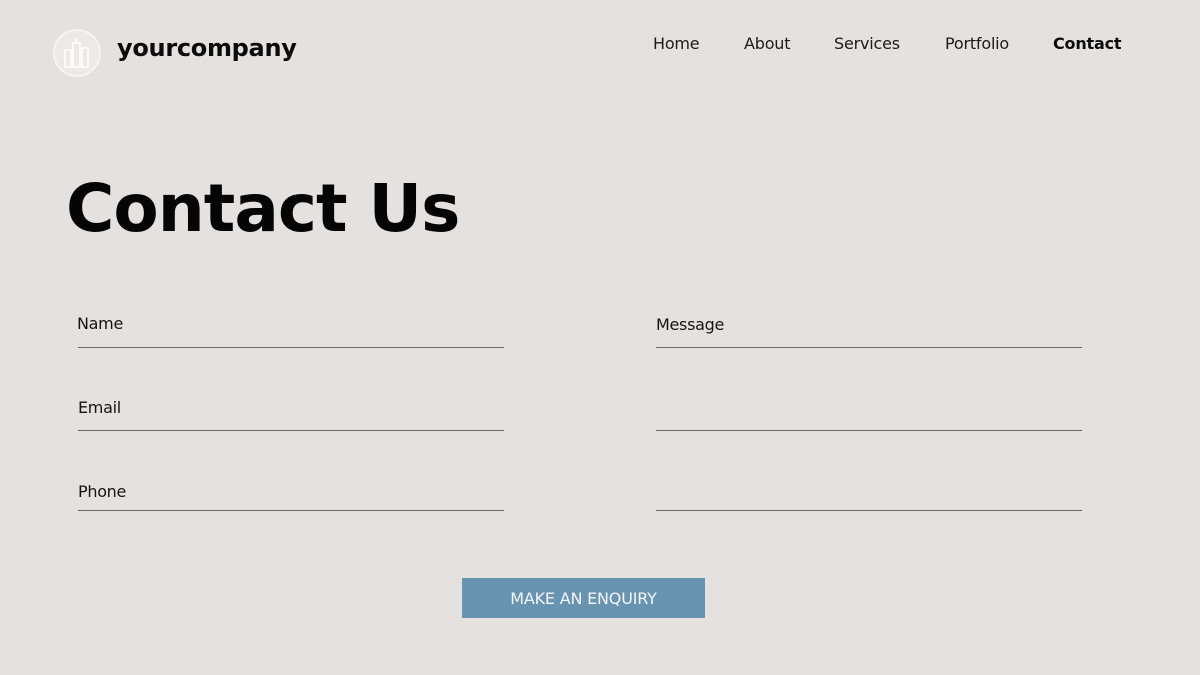 The width and height of the screenshot is (1200, 675). What do you see at coordinates (291, 510) in the screenshot?
I see `phone-underline` at bounding box center [291, 510].